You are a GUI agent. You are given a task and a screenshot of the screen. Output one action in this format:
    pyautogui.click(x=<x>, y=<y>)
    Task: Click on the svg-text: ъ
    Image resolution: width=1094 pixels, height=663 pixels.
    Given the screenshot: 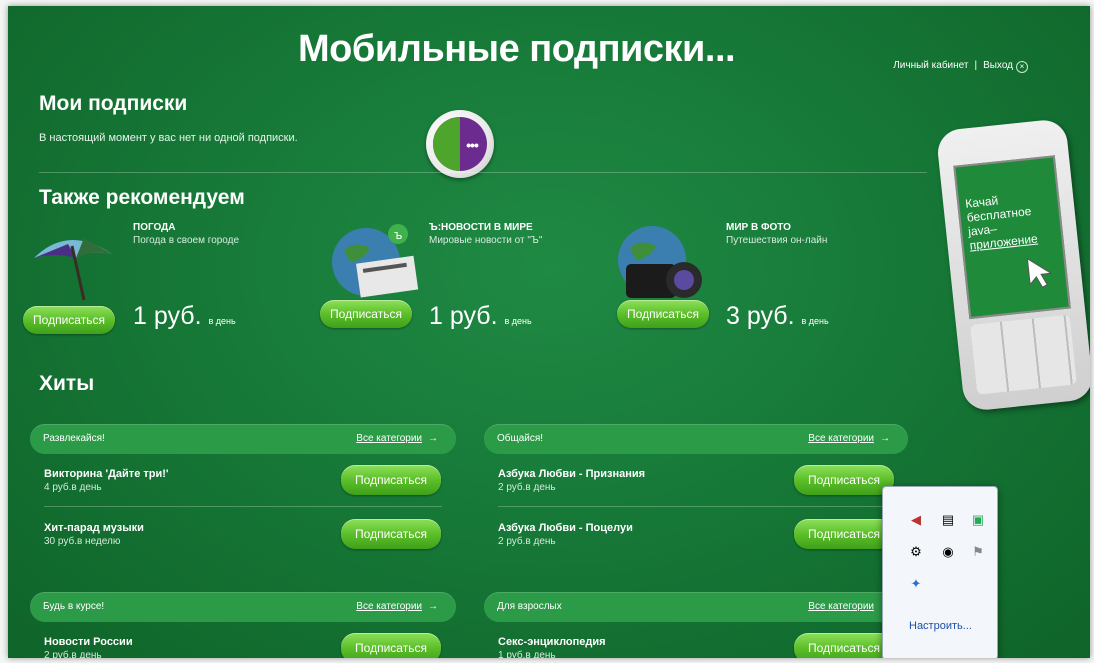 What is the action you would take?
    pyautogui.click(x=398, y=235)
    